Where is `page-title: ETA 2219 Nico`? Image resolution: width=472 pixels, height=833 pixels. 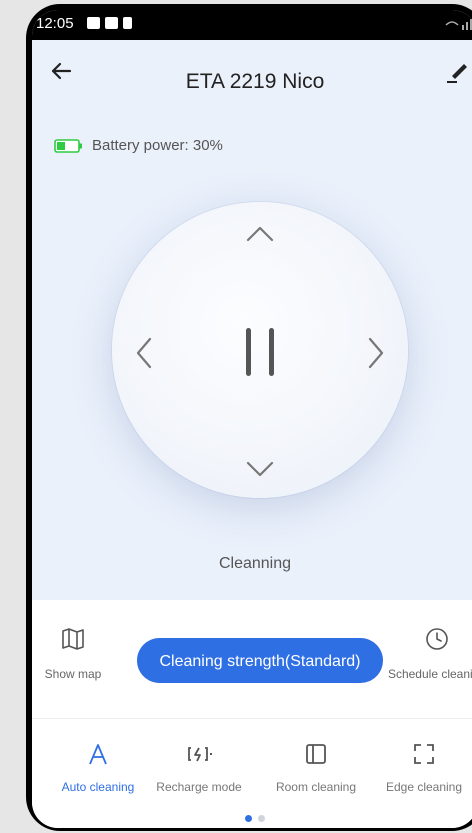 page-title: ETA 2219 Nico is located at coordinates (255, 81).